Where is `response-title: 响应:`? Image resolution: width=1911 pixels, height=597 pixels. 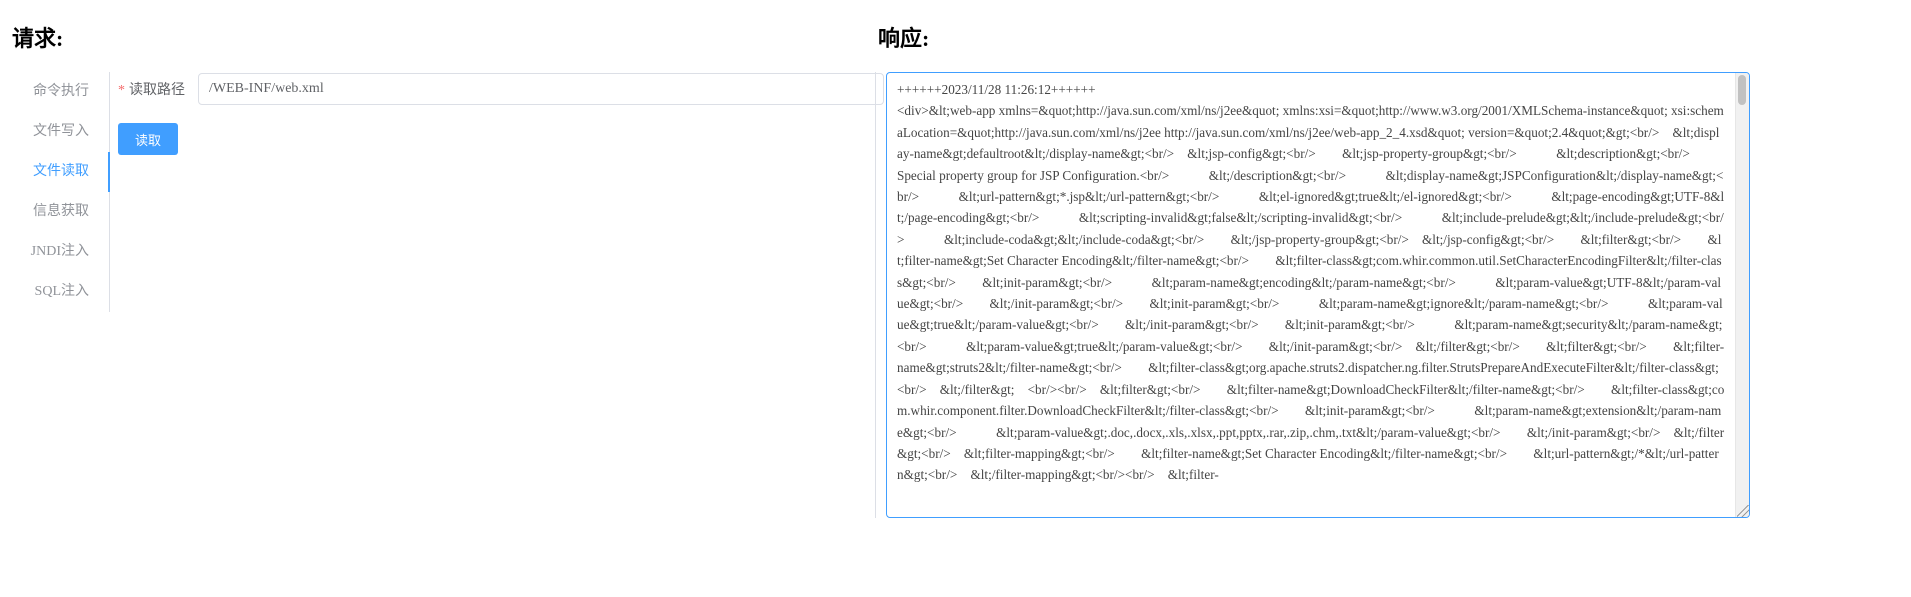 response-title: 响应: is located at coordinates (904, 38).